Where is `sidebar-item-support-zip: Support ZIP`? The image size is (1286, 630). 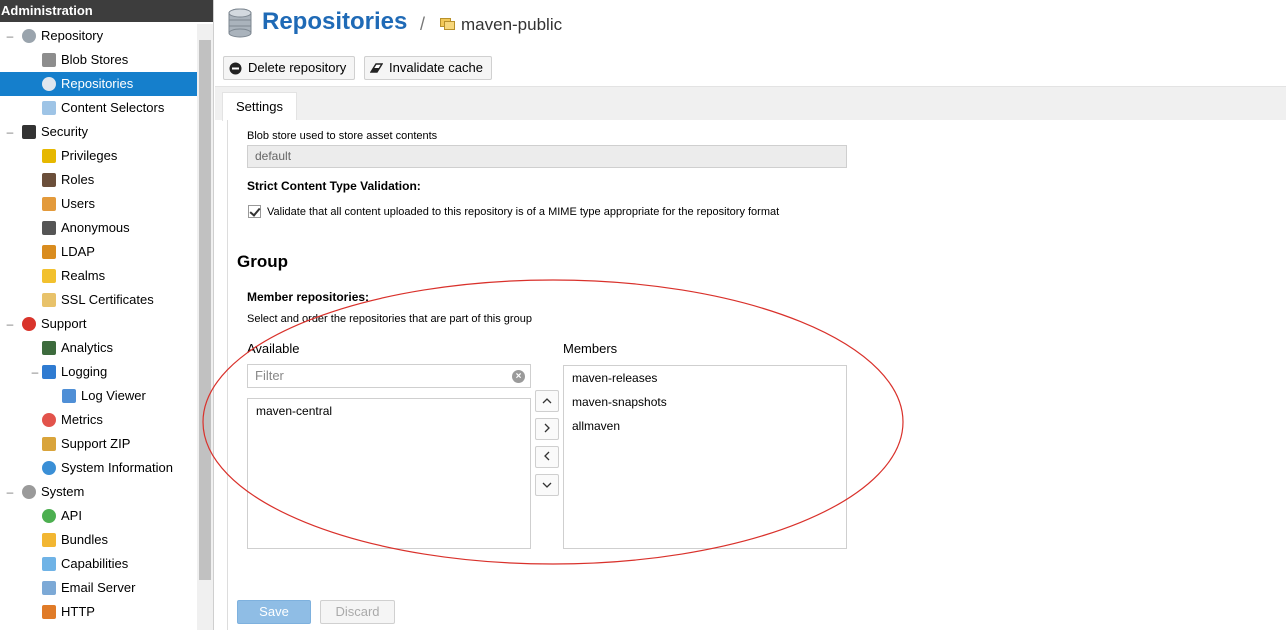 sidebar-item-support-zip: Support ZIP is located at coordinates (98, 444).